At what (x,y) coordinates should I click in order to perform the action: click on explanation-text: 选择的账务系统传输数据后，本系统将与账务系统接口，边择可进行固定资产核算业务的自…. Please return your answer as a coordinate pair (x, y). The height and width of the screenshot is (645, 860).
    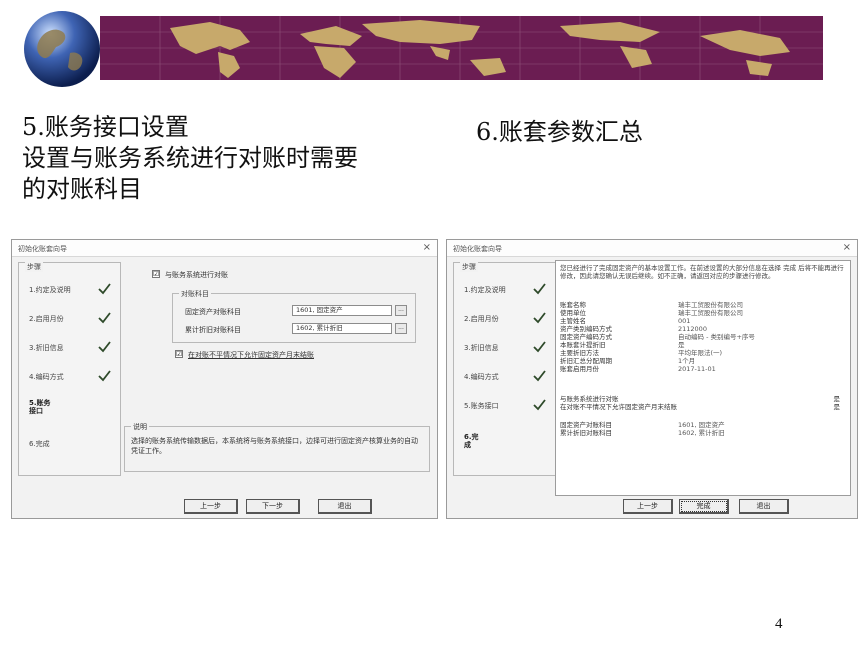
    Looking at the image, I should click on (274, 446).